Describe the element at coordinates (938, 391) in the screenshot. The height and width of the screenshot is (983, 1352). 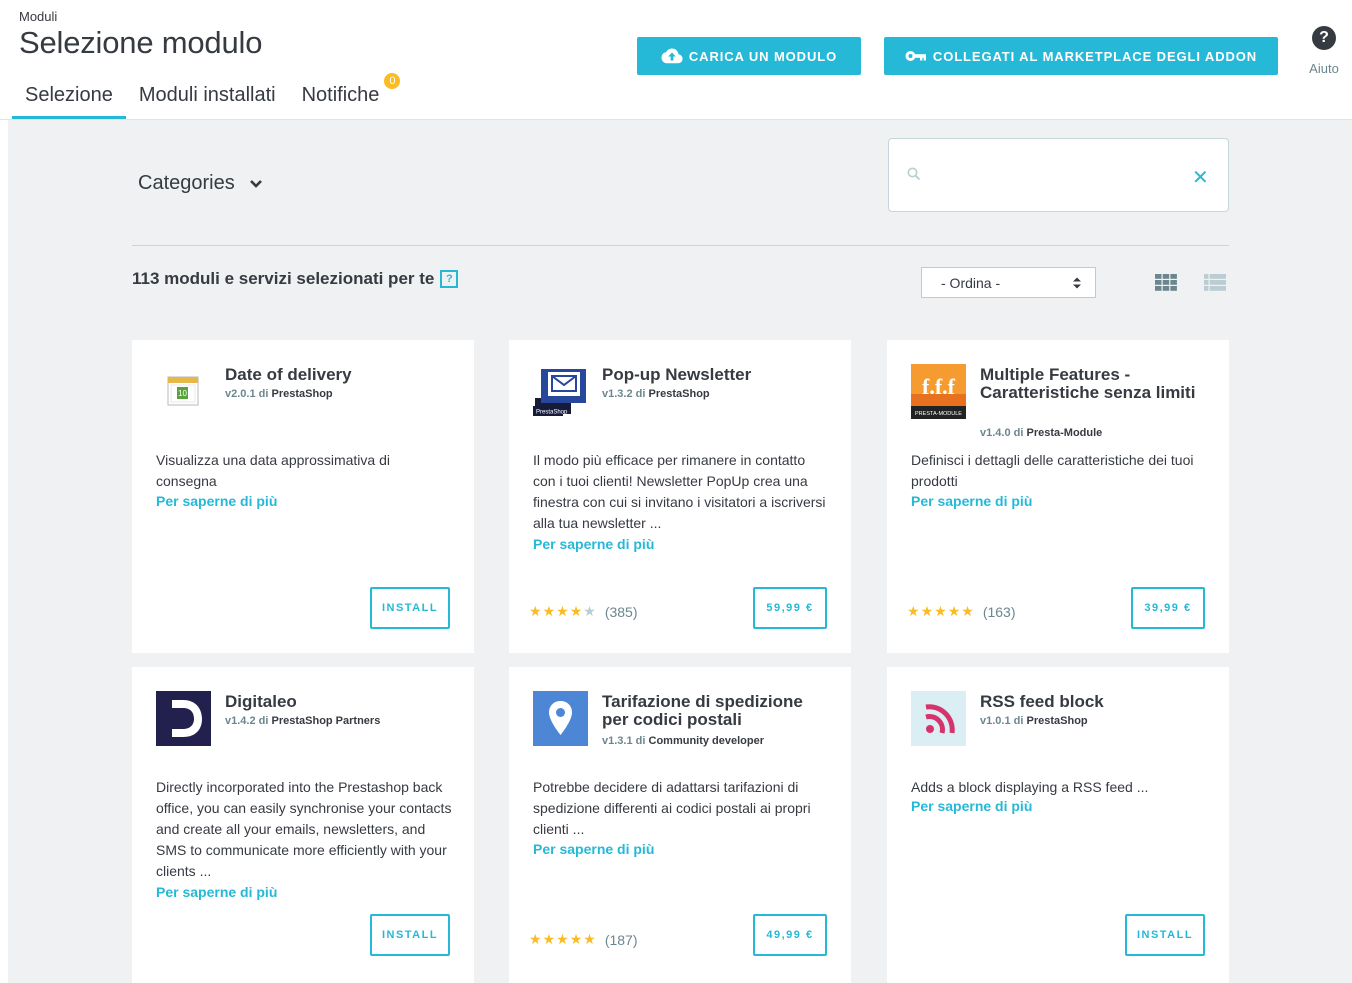
I see `features-icon: f.f.f PRESTA-MODULE` at that location.